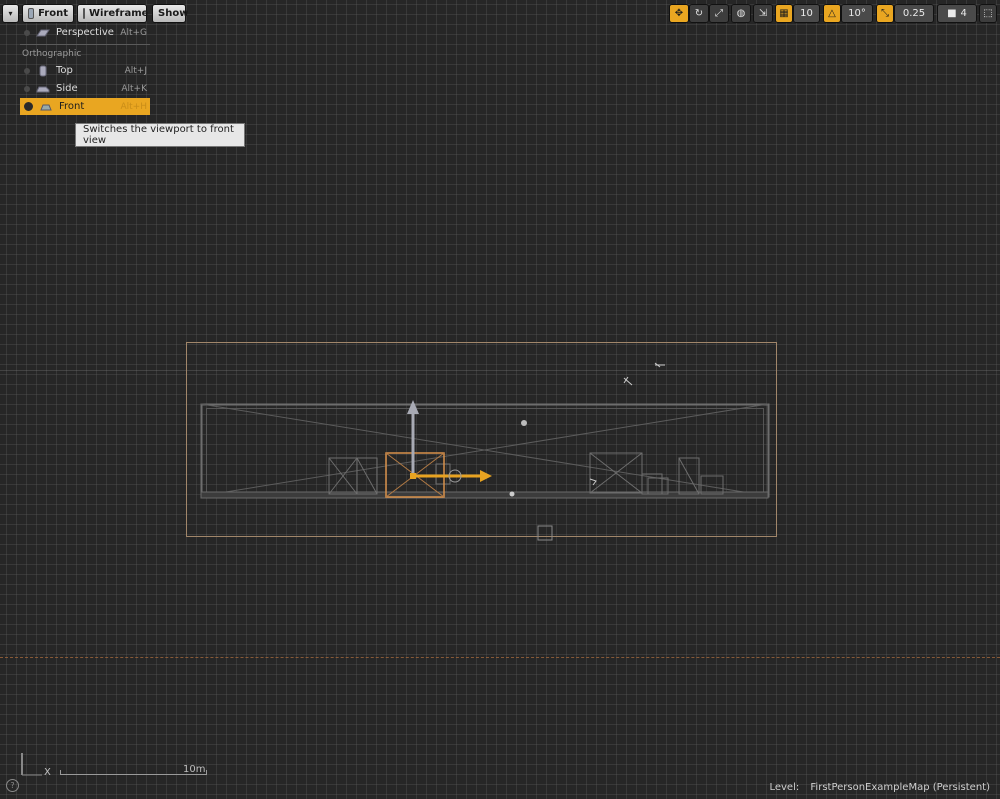 This screenshot has width=1000, height=799. I want to click on menu-item-side: Side Alt+K, so click(85, 88).